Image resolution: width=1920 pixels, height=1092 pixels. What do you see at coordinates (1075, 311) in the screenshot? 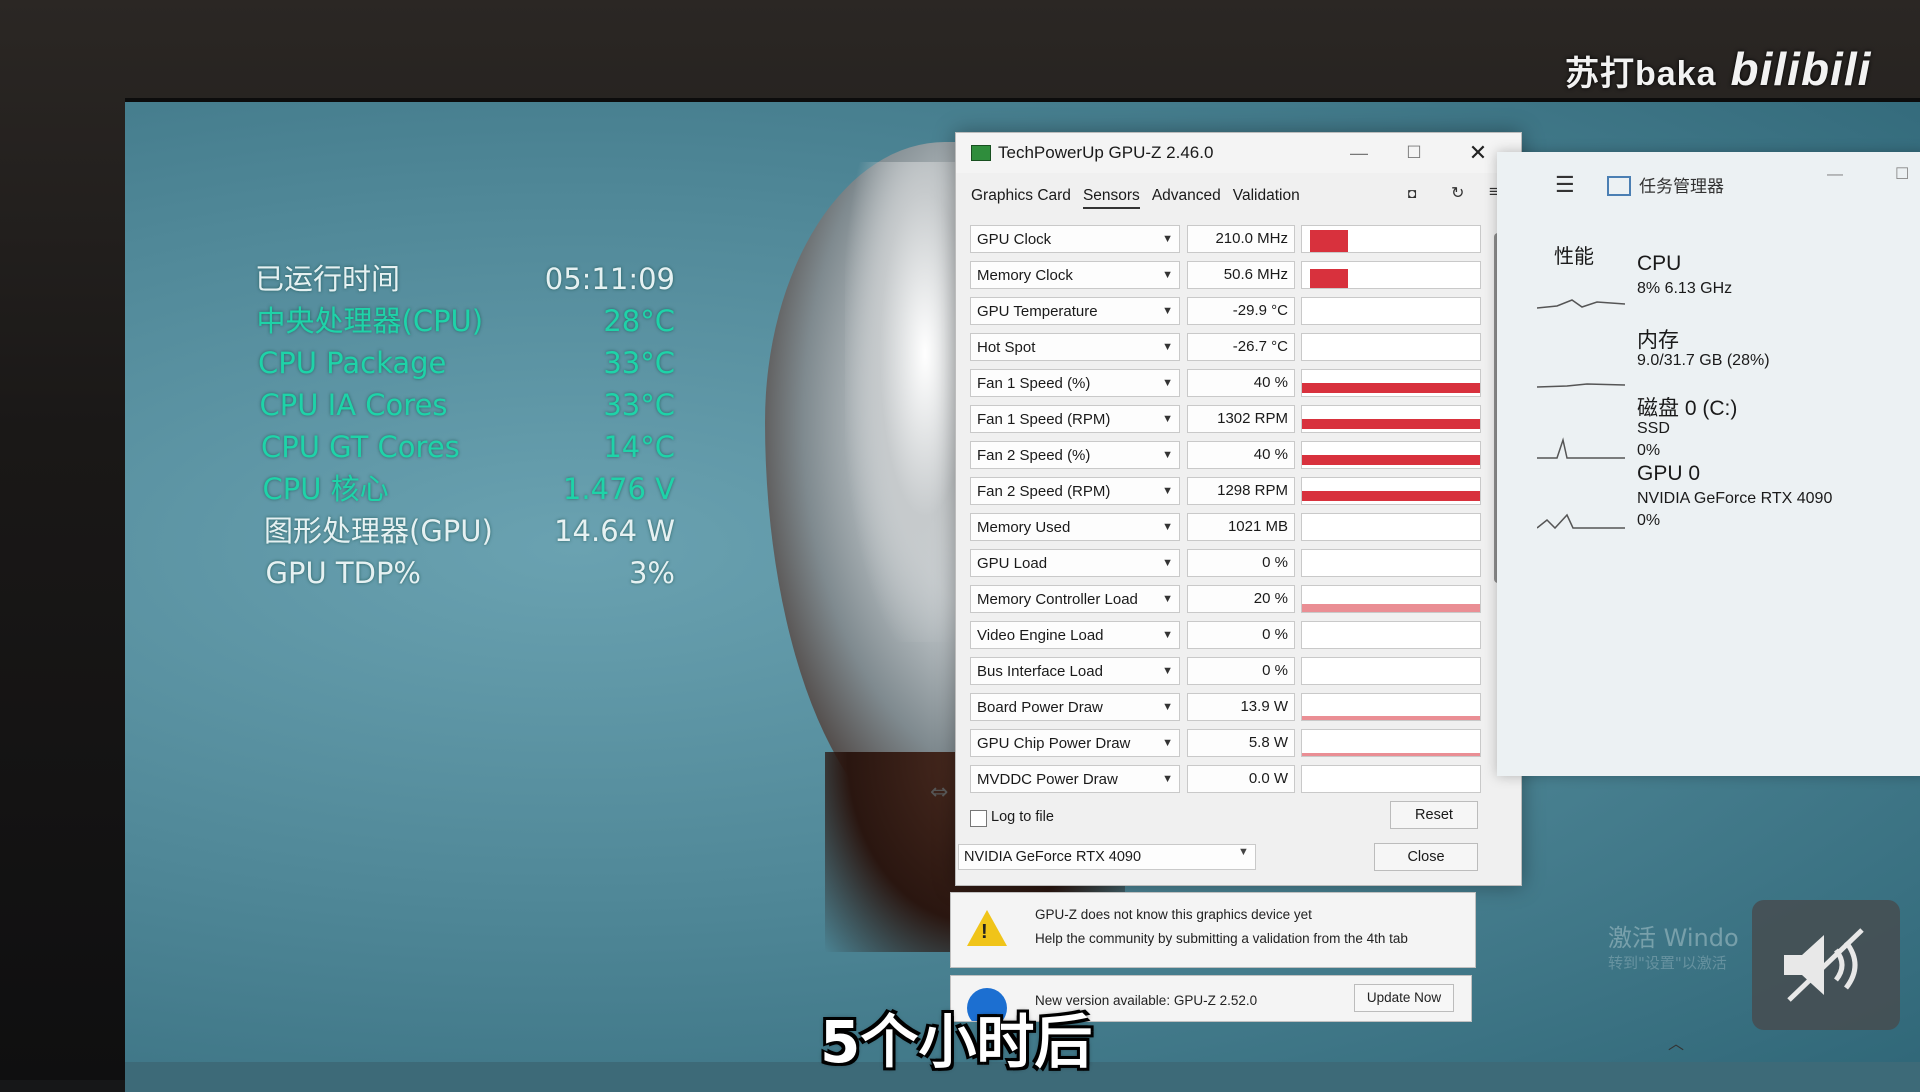
I see `sensor-name-dropdown: GPU Temperature ▼` at bounding box center [1075, 311].